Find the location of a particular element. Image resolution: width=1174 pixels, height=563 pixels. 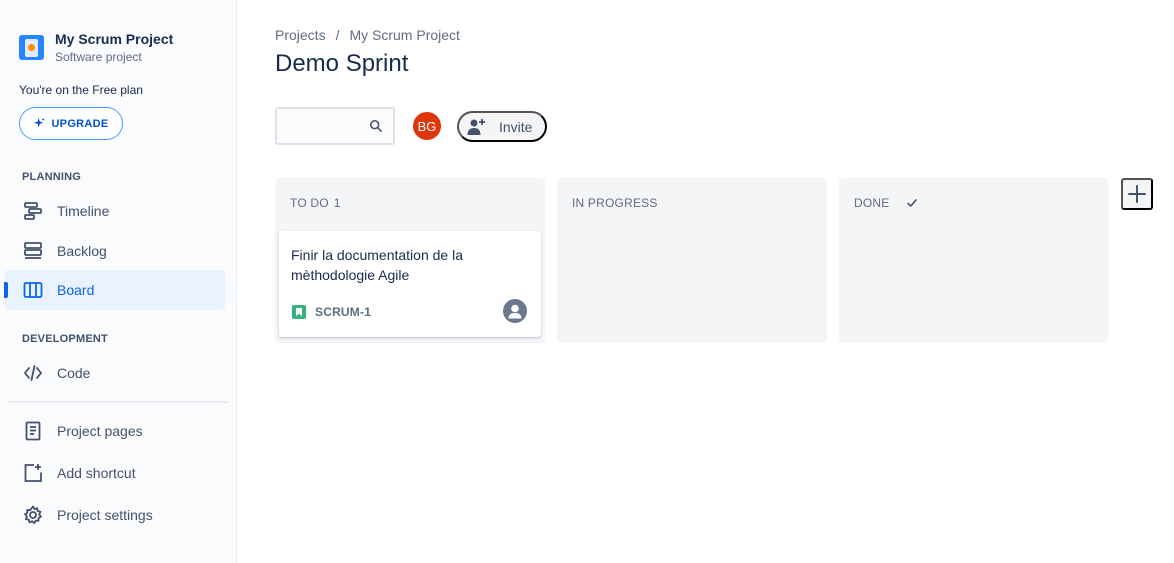

planning-section-label: PLANNING is located at coordinates (52, 177).